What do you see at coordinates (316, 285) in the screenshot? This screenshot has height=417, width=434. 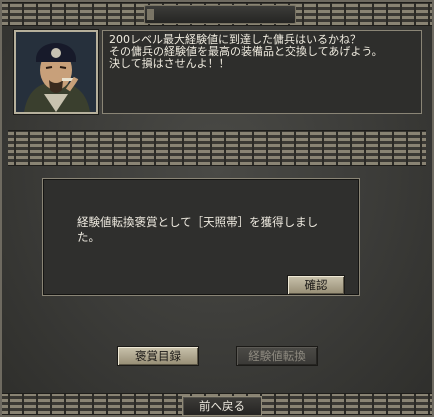 I see `confirm-button: 確認` at bounding box center [316, 285].